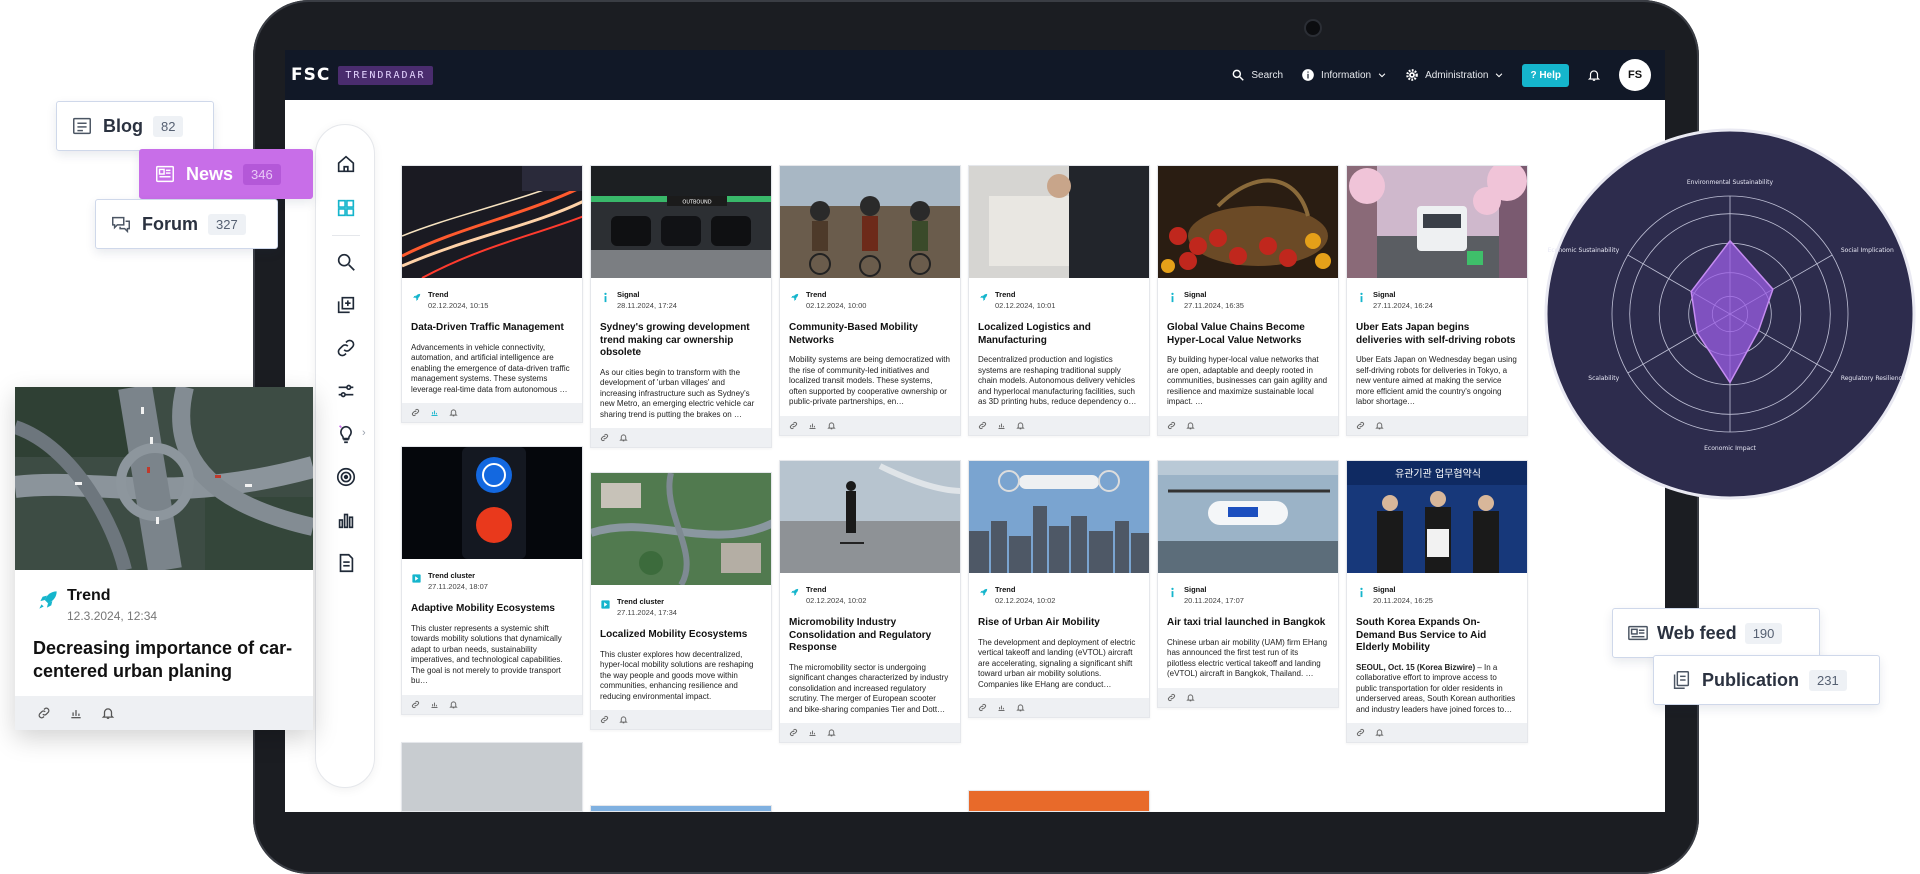  What do you see at coordinates (870, 425) in the screenshot?
I see `card-actions` at bounding box center [870, 425].